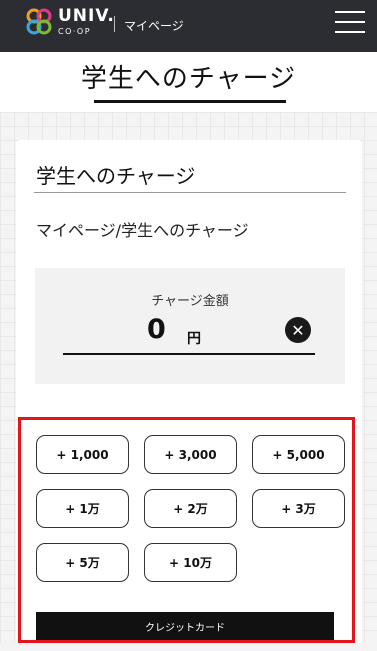 Image resolution: width=377 pixels, height=651 pixels. Describe the element at coordinates (190, 326) in the screenshot. I see `charge-amount-box: チャージ金額 0 円 ✕` at that location.